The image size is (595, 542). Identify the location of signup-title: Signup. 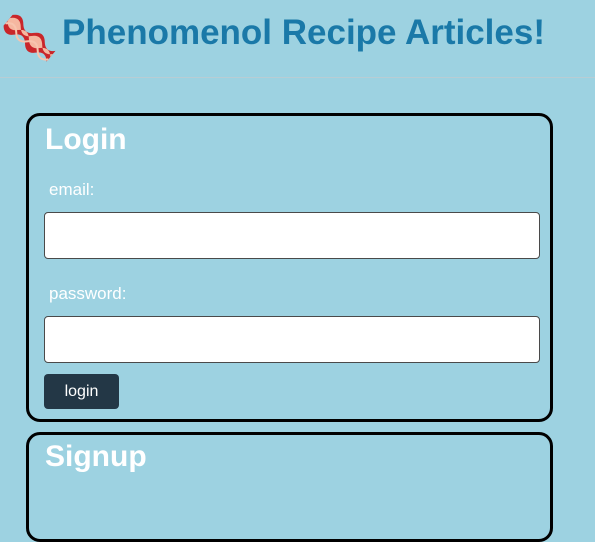
(96, 456).